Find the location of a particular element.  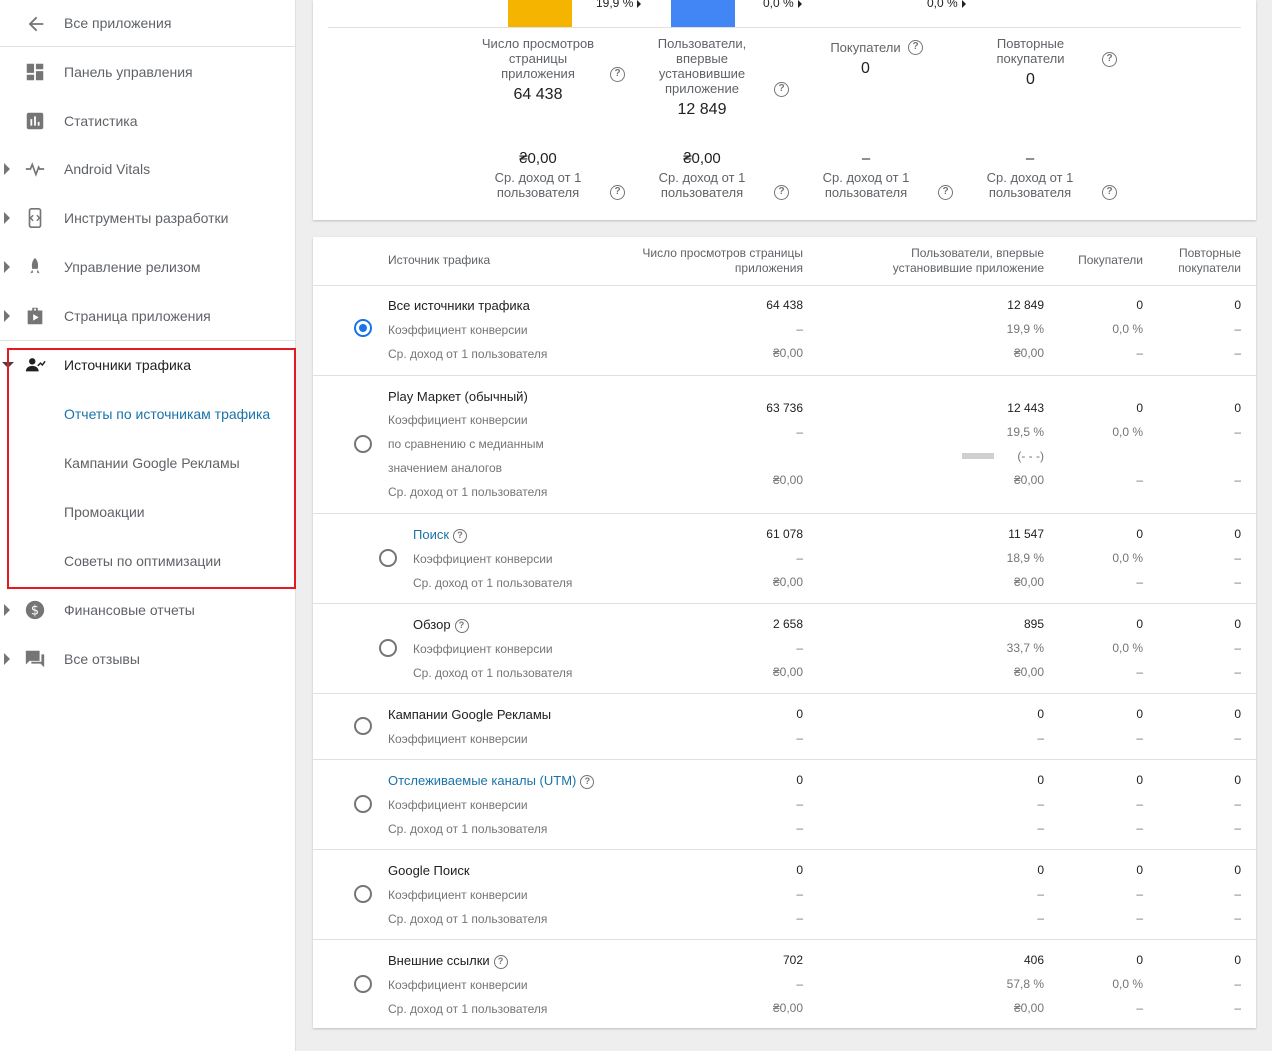

header-views: Число просмотров страницы приложения is located at coordinates (713, 261).